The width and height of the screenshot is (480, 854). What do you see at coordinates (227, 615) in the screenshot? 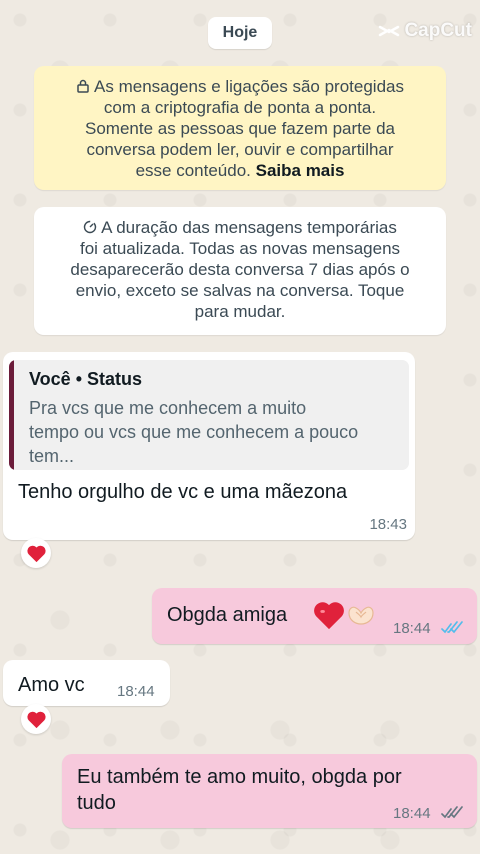
I see `message-text: Obgda amiga` at bounding box center [227, 615].